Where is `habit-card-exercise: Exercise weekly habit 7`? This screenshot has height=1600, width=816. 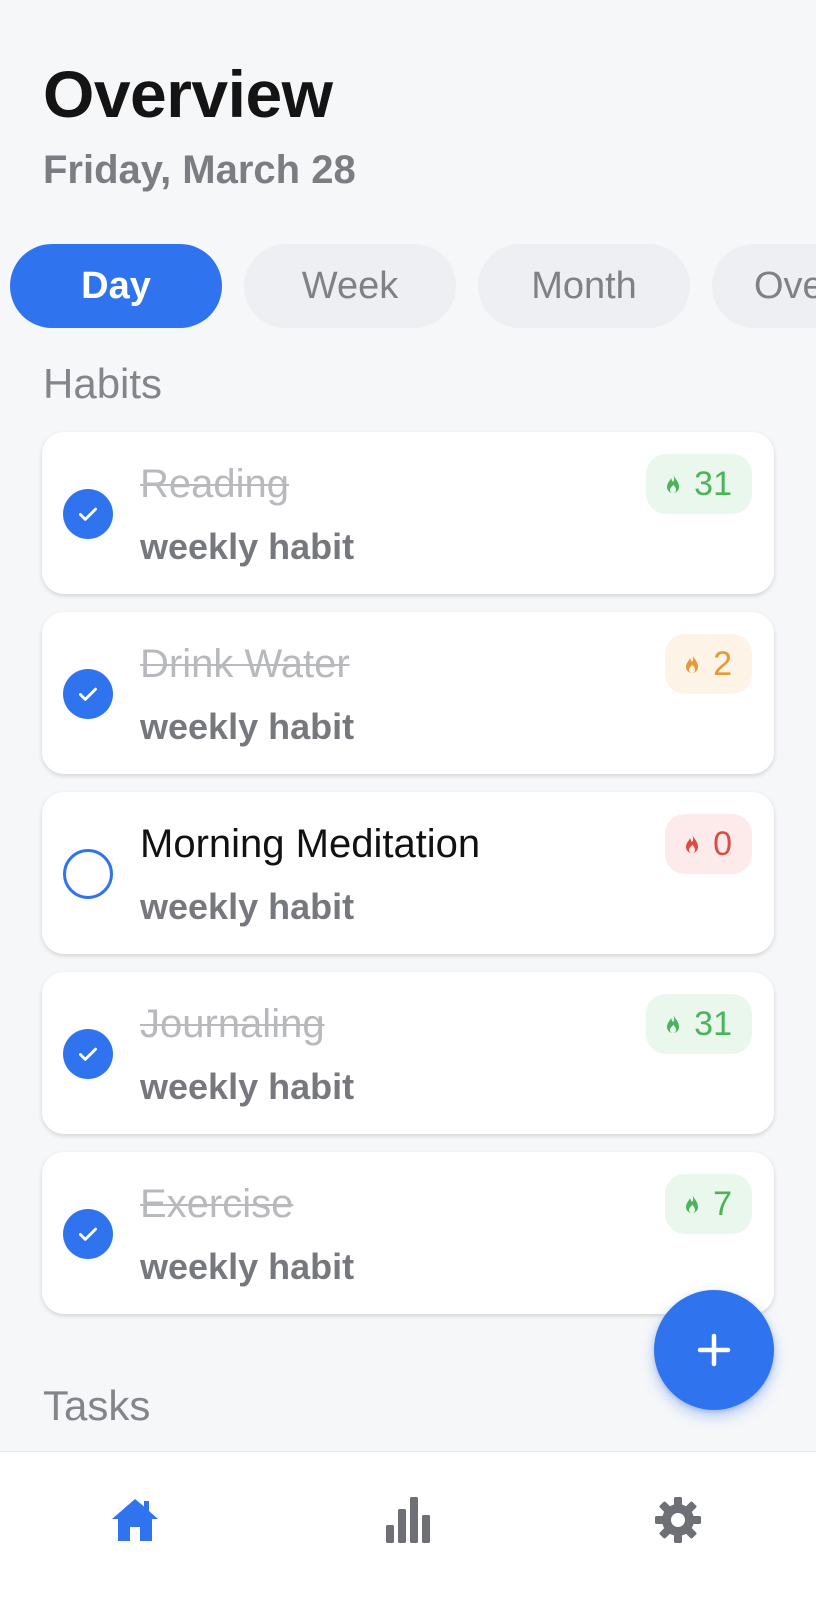 habit-card-exercise: Exercise weekly habit 7 is located at coordinates (408, 1233).